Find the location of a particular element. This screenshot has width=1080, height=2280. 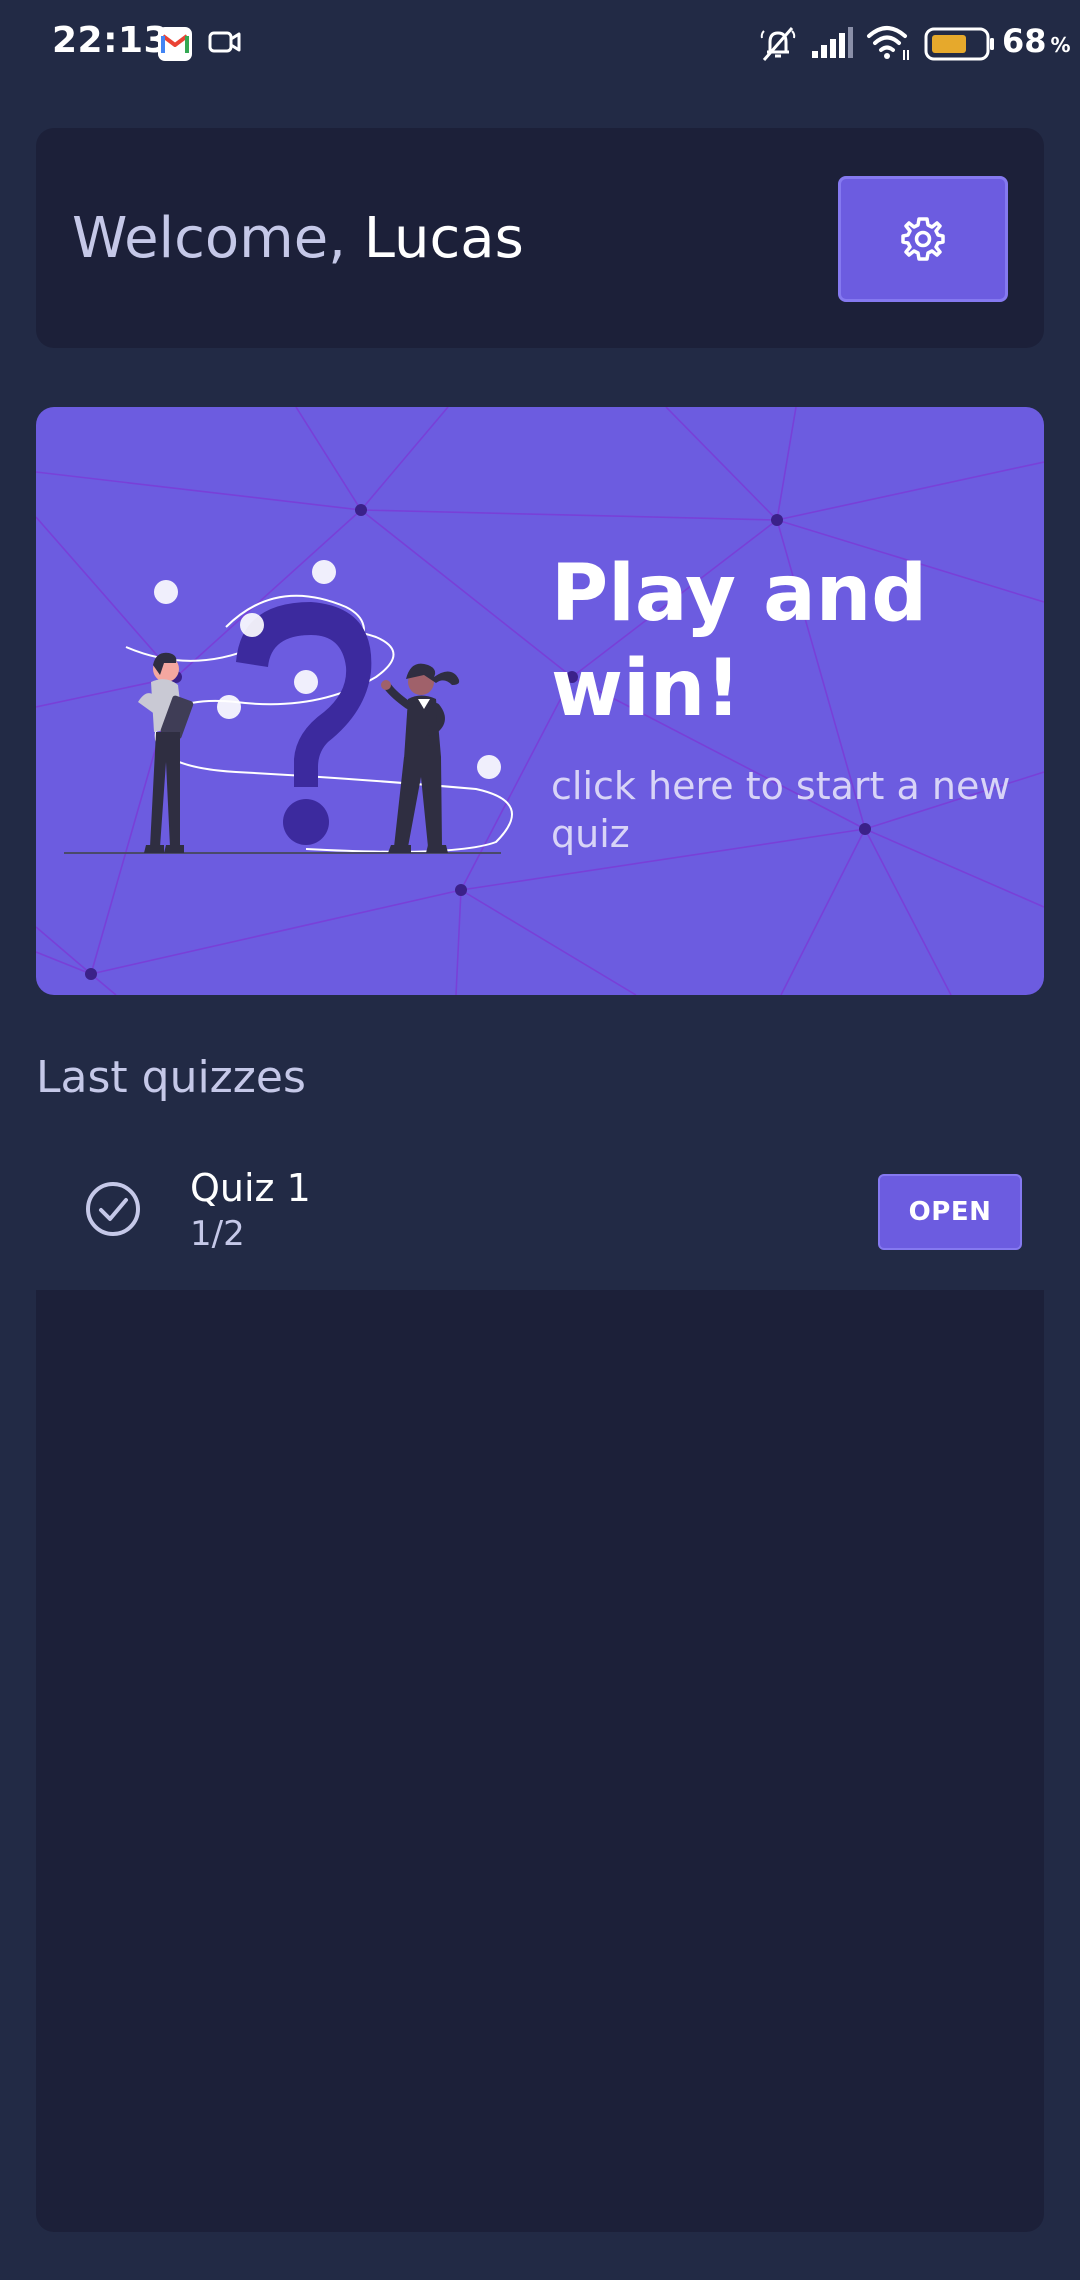

battery-unit: % is located at coordinates (1060, 45).